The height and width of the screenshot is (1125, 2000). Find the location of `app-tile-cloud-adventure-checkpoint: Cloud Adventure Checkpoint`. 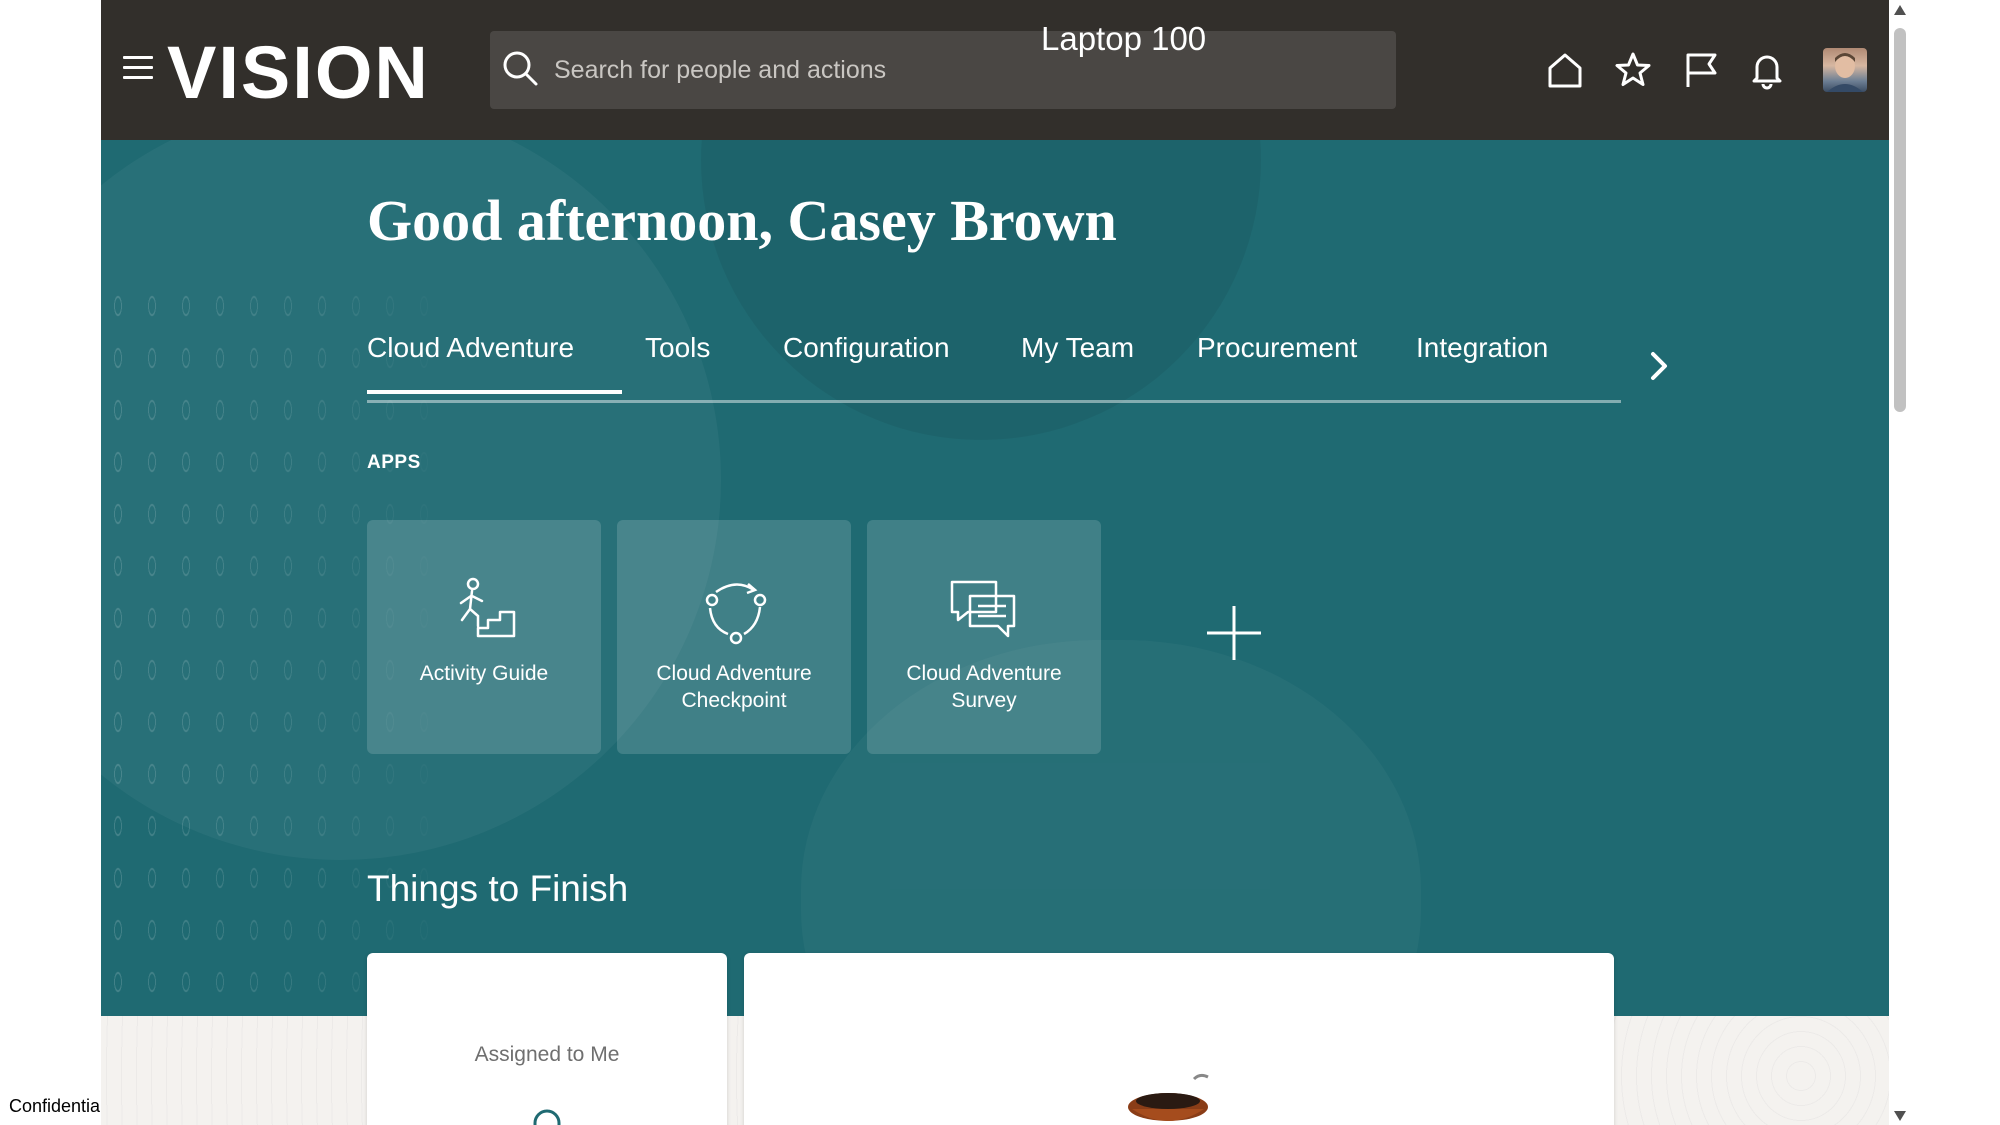

app-tile-cloud-adventure-checkpoint: Cloud Adventure Checkpoint is located at coordinates (734, 637).